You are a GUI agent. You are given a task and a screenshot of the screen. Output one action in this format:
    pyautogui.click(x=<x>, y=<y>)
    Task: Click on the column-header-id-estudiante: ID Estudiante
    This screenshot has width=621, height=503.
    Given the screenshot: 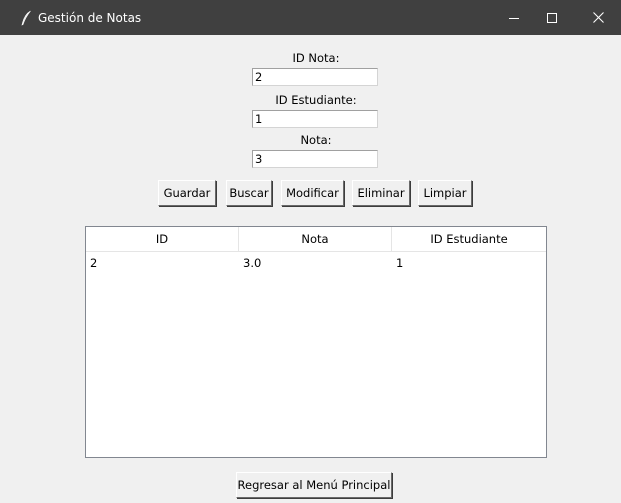 What is the action you would take?
    pyautogui.click(x=469, y=239)
    